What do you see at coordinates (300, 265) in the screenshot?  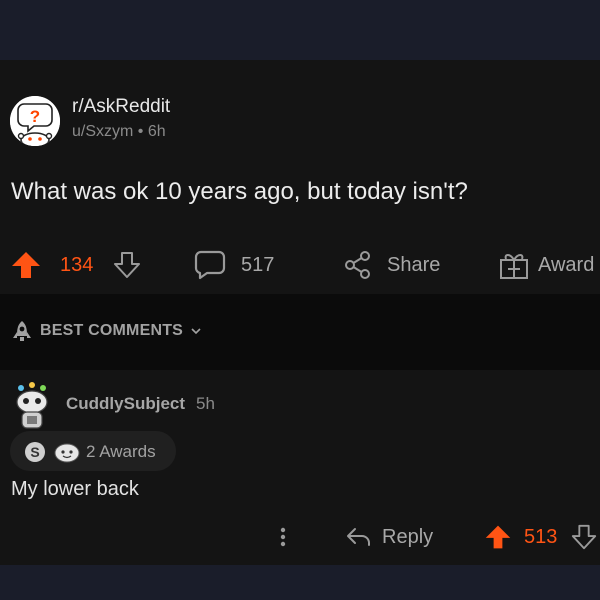 I see `post-action-bar: 134 517 Share Award` at bounding box center [300, 265].